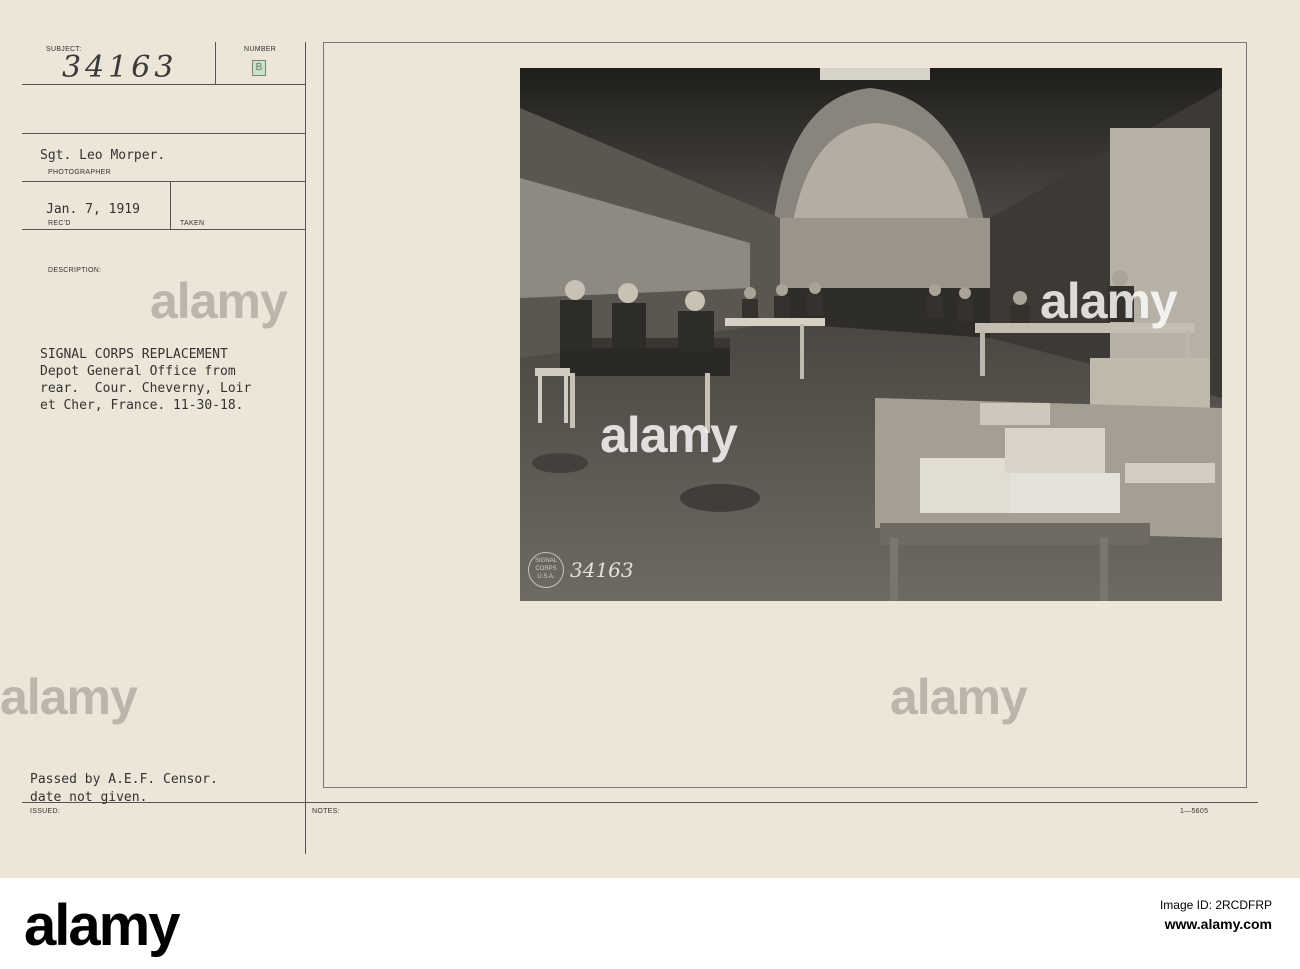  I want to click on issued-label: ISSUED:, so click(45, 811).